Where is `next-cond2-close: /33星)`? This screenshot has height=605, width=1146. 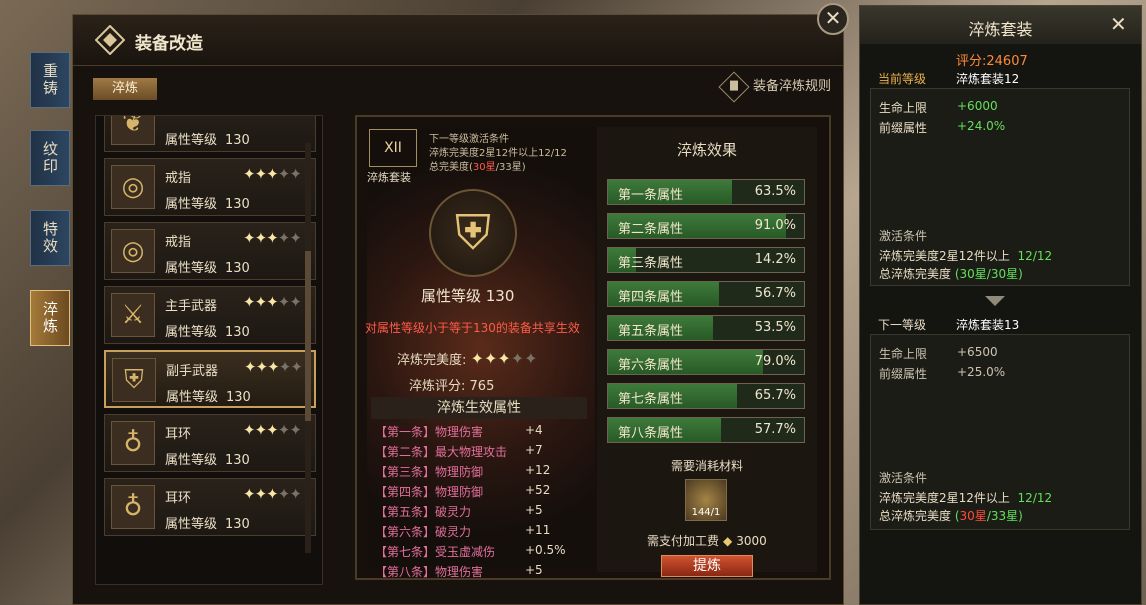
next-cond2-close: /33星) is located at coordinates (1004, 516).